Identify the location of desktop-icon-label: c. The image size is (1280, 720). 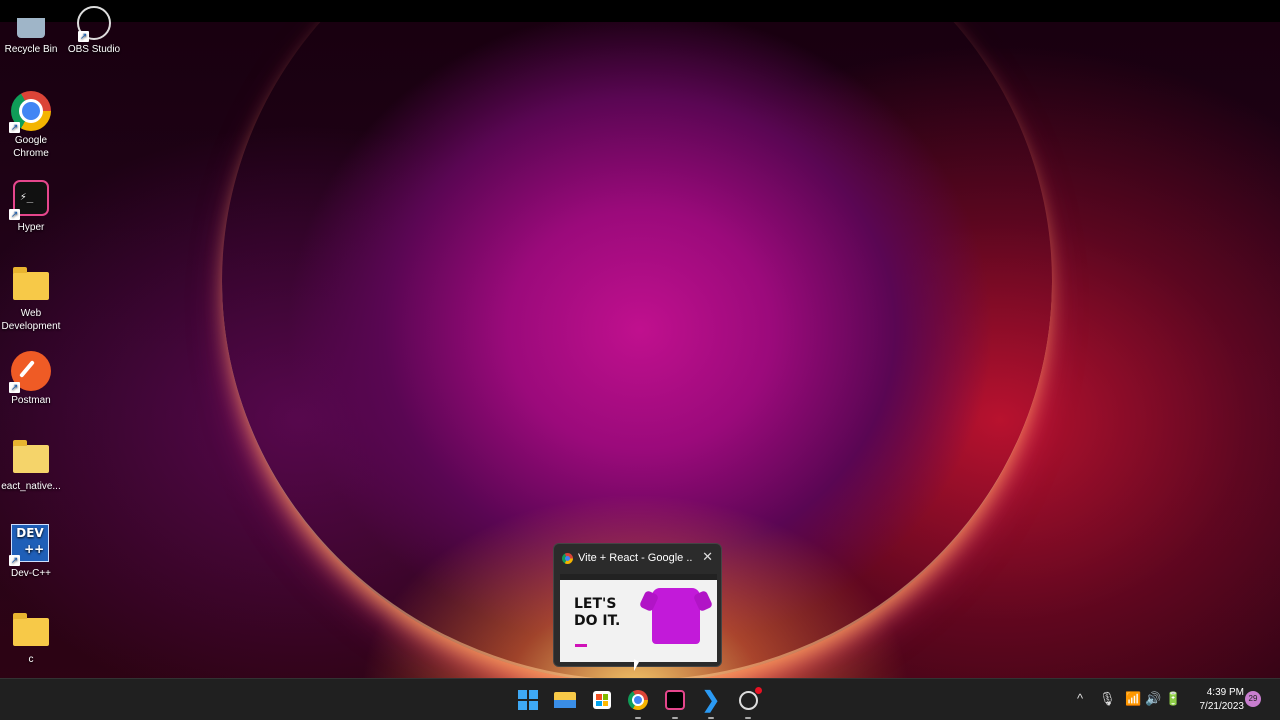
(31, 659).